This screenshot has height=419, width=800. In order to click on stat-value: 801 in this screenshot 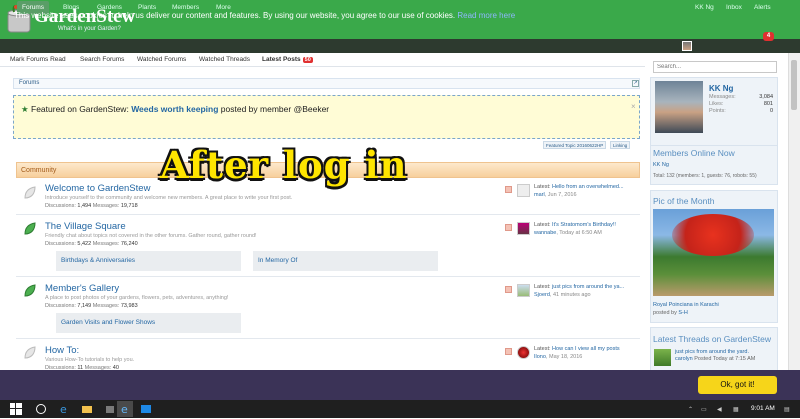, I will do `click(768, 104)`.